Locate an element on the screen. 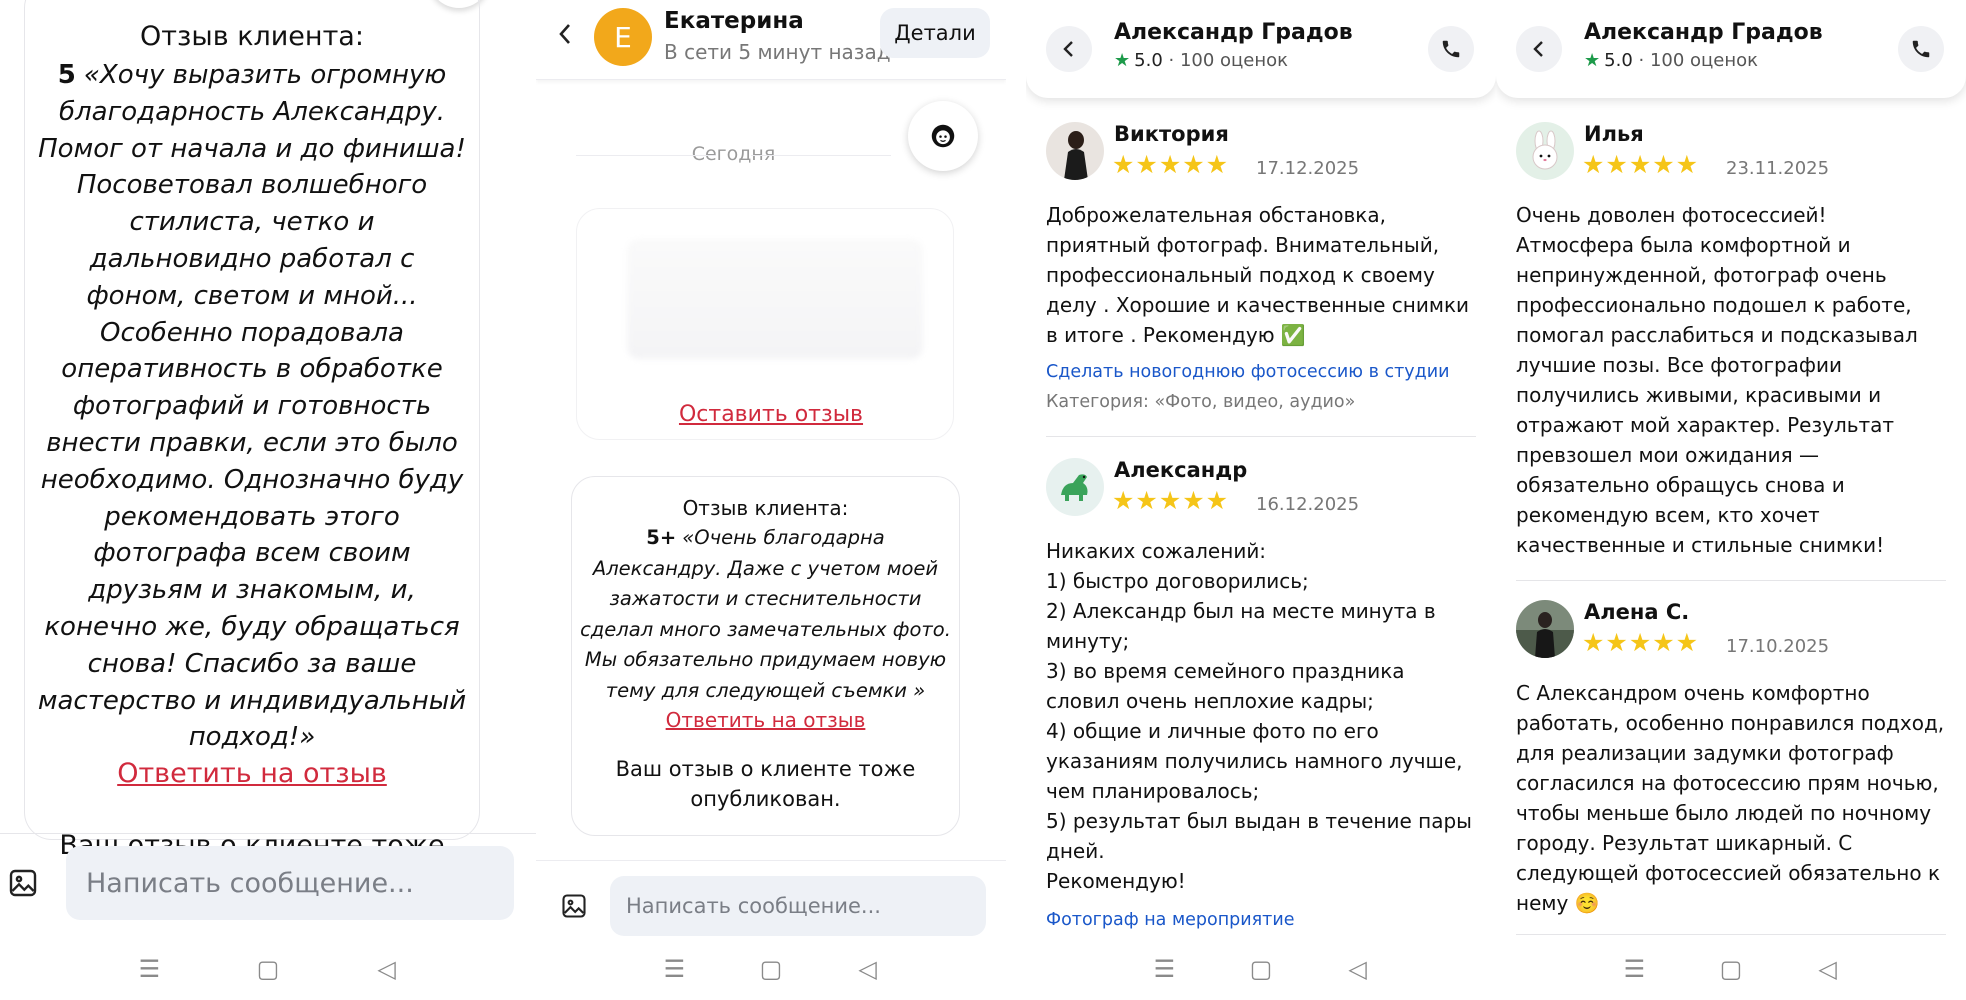  review-date: 17.12.2025 is located at coordinates (1308, 168).